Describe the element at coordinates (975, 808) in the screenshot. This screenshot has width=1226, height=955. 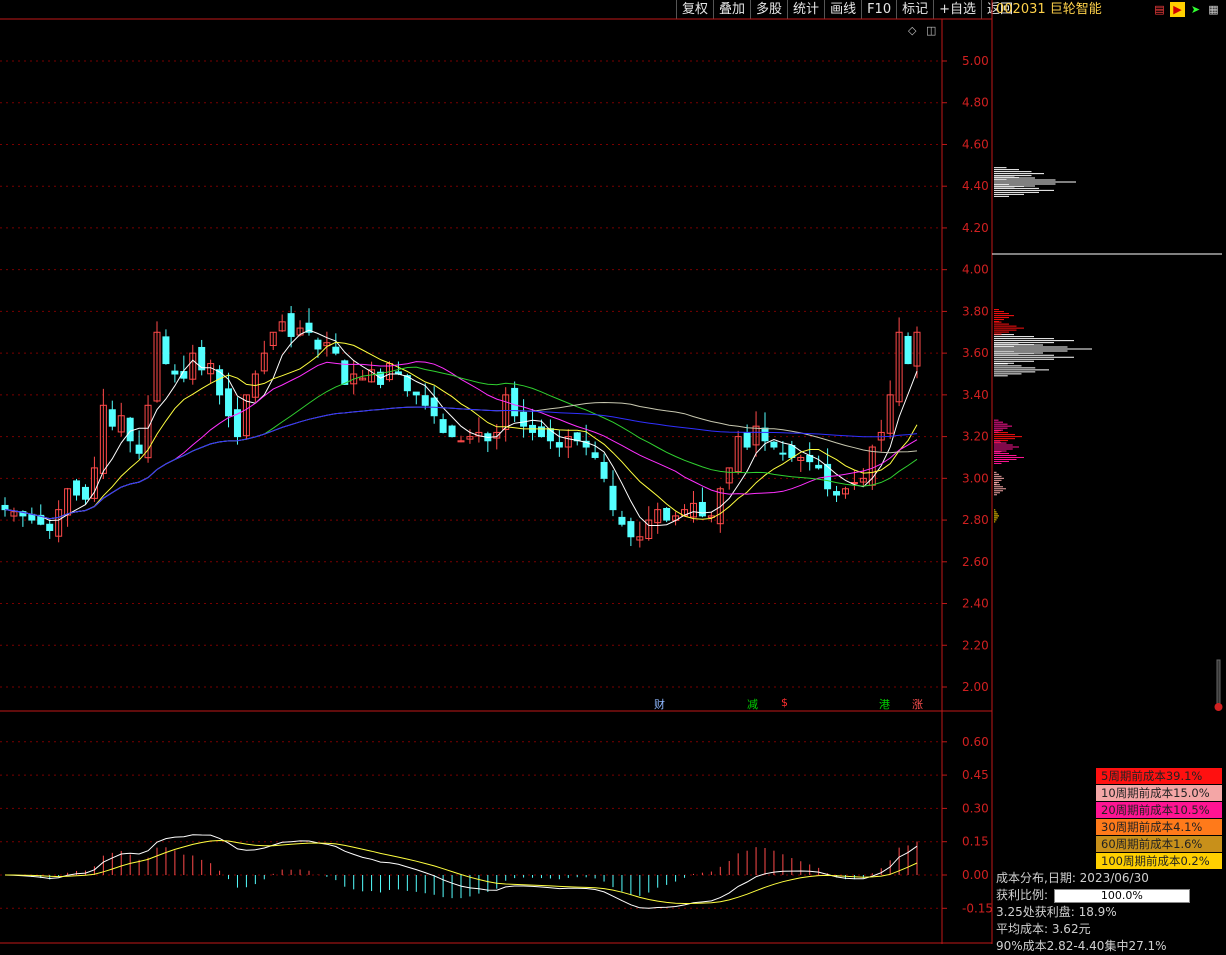
I see `macd-tick-label: 0.30` at that location.